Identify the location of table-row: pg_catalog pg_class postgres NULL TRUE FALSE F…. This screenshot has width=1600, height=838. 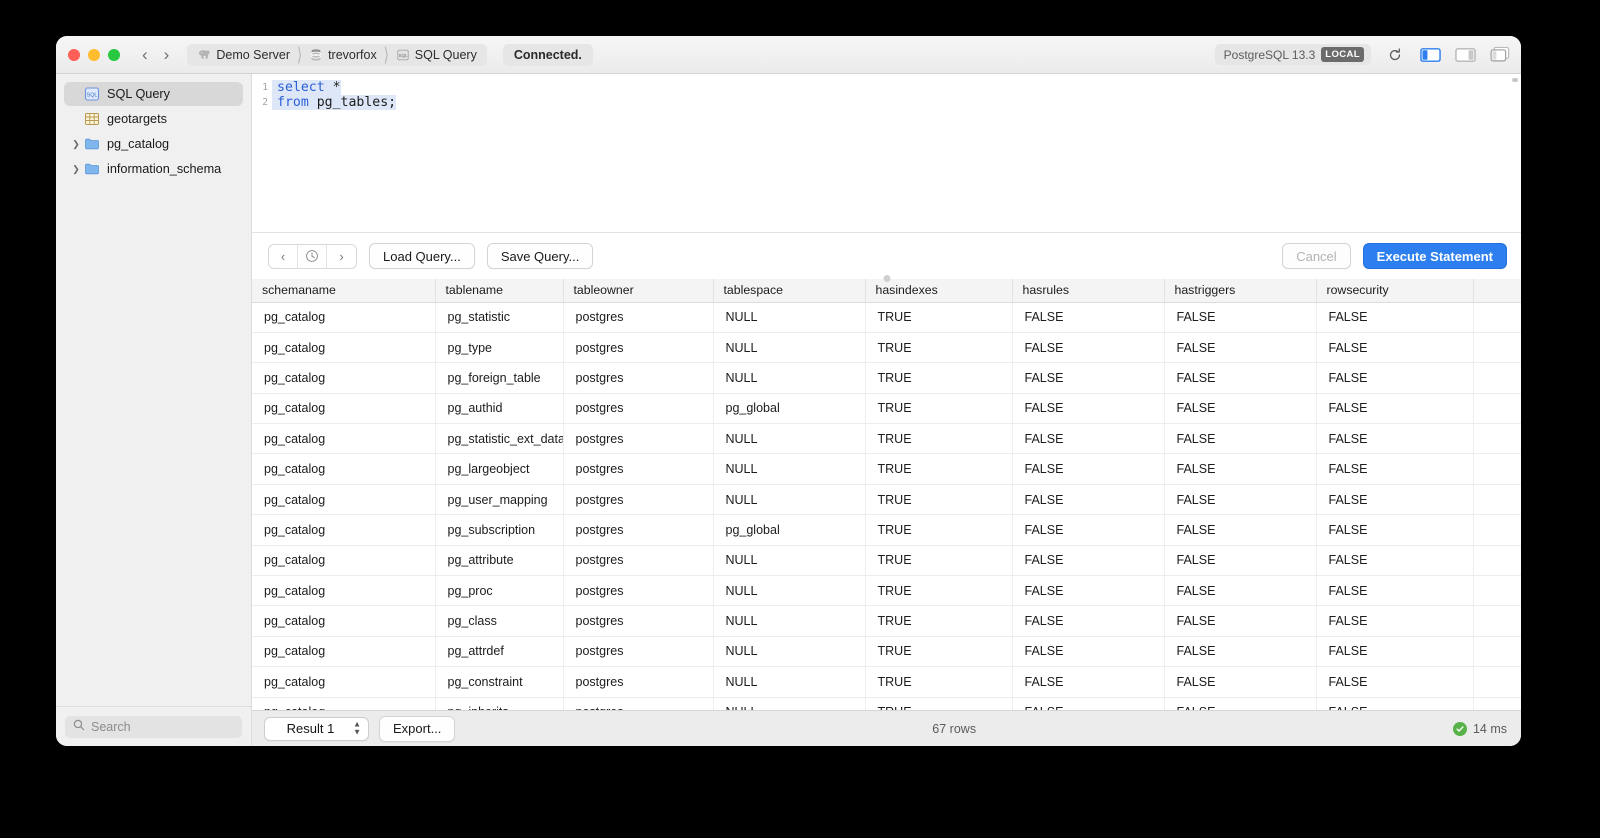
(886, 621).